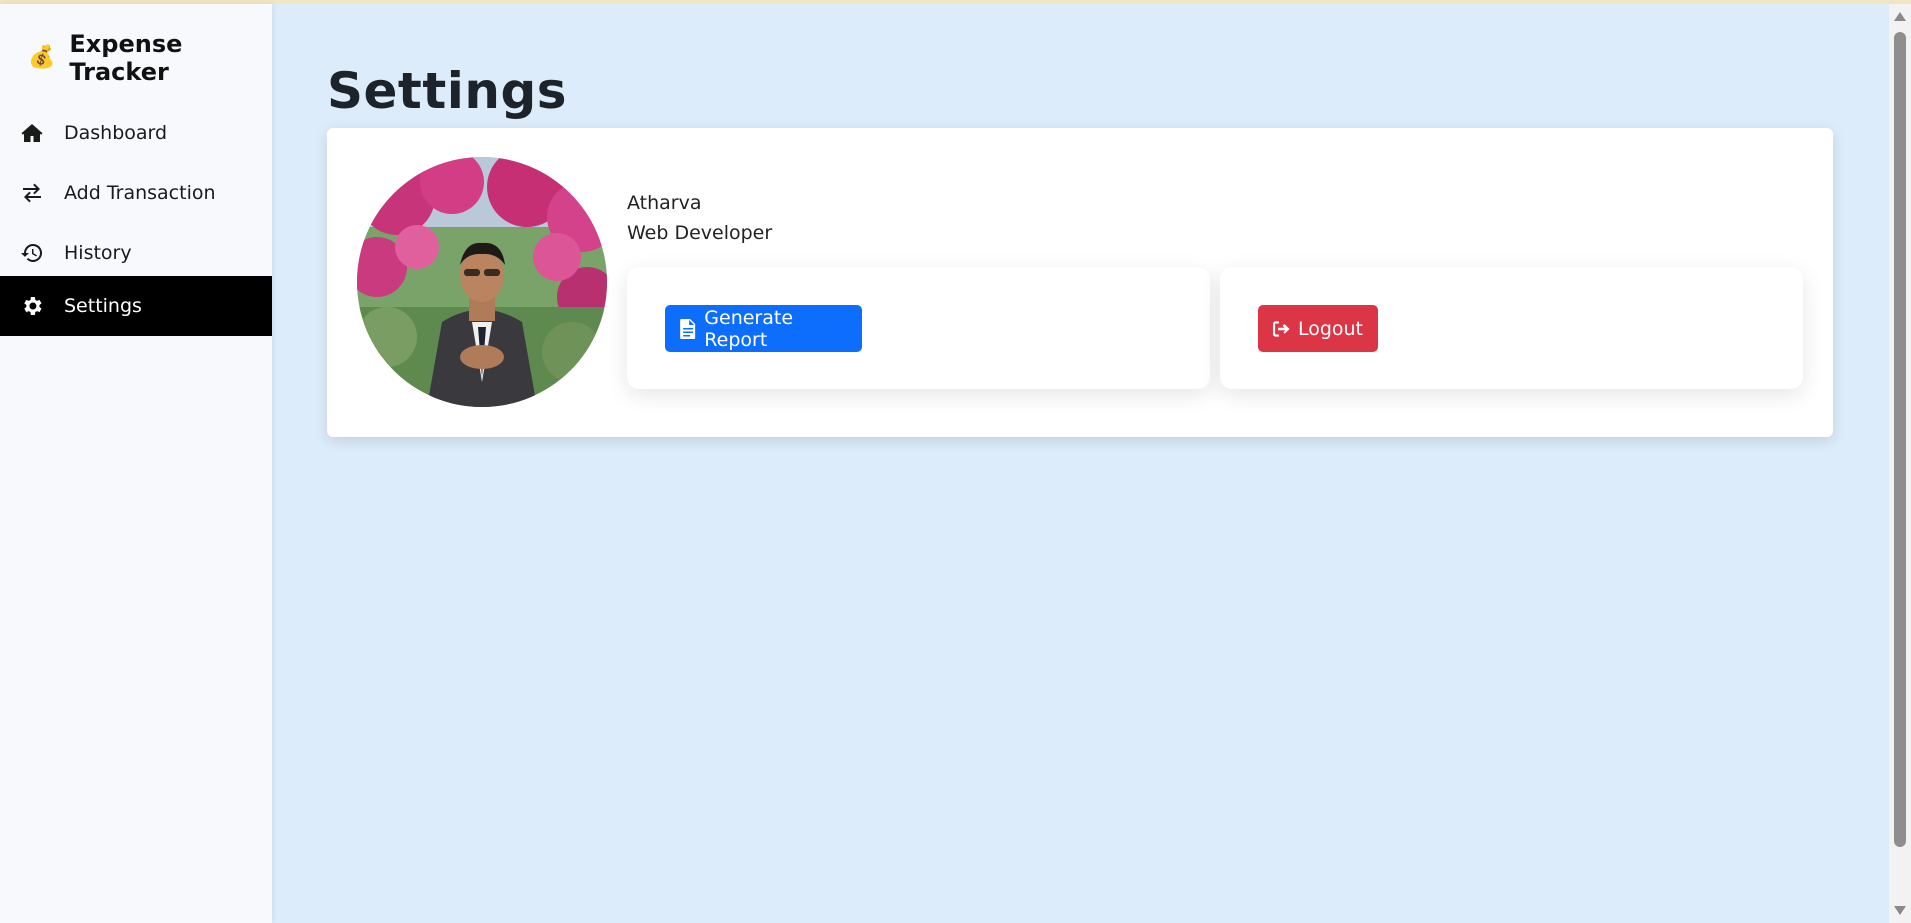 This screenshot has width=1911, height=923. I want to click on top-border, so click(955, 2).